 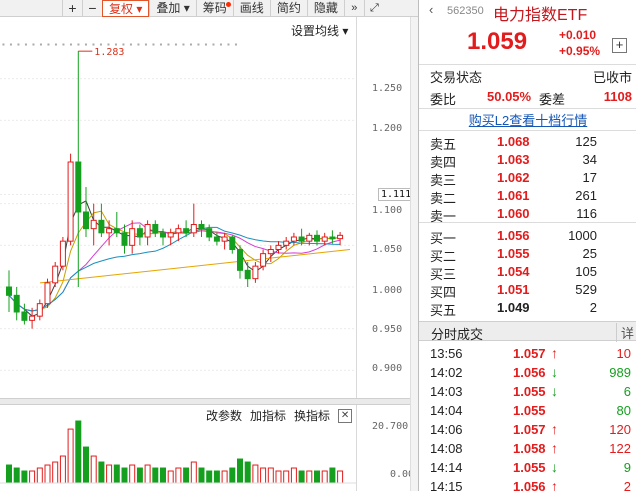 I want to click on tick-volume: 80, so click(x=623, y=410).